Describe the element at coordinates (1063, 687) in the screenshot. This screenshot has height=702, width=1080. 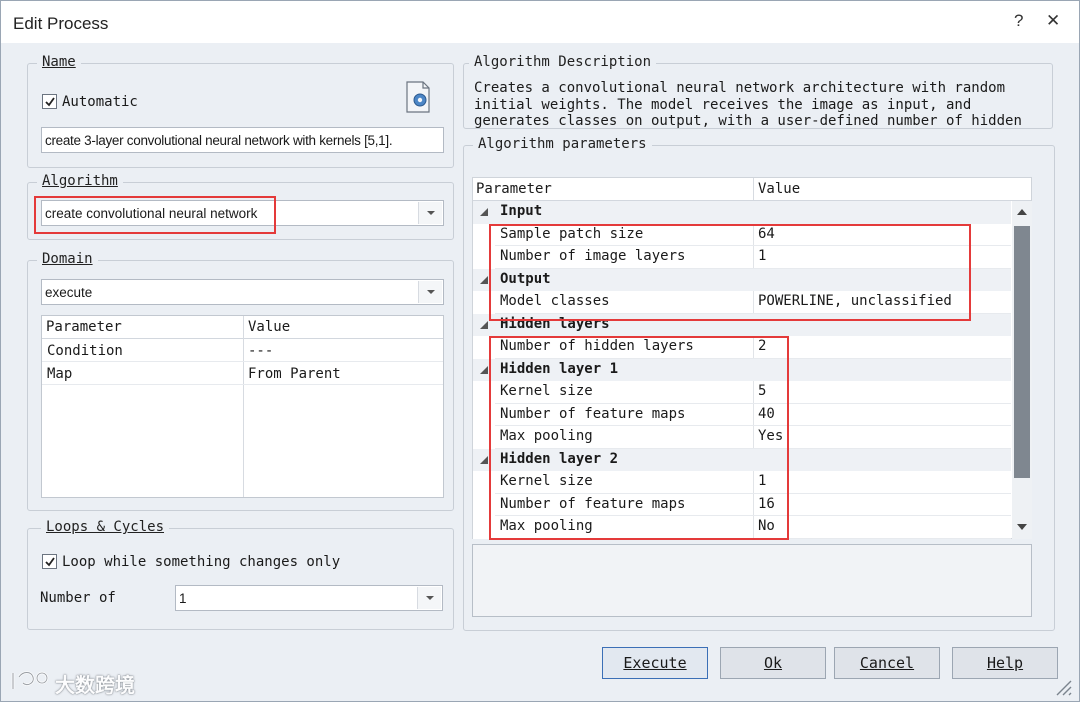
I see `resize-grip-icon` at that location.